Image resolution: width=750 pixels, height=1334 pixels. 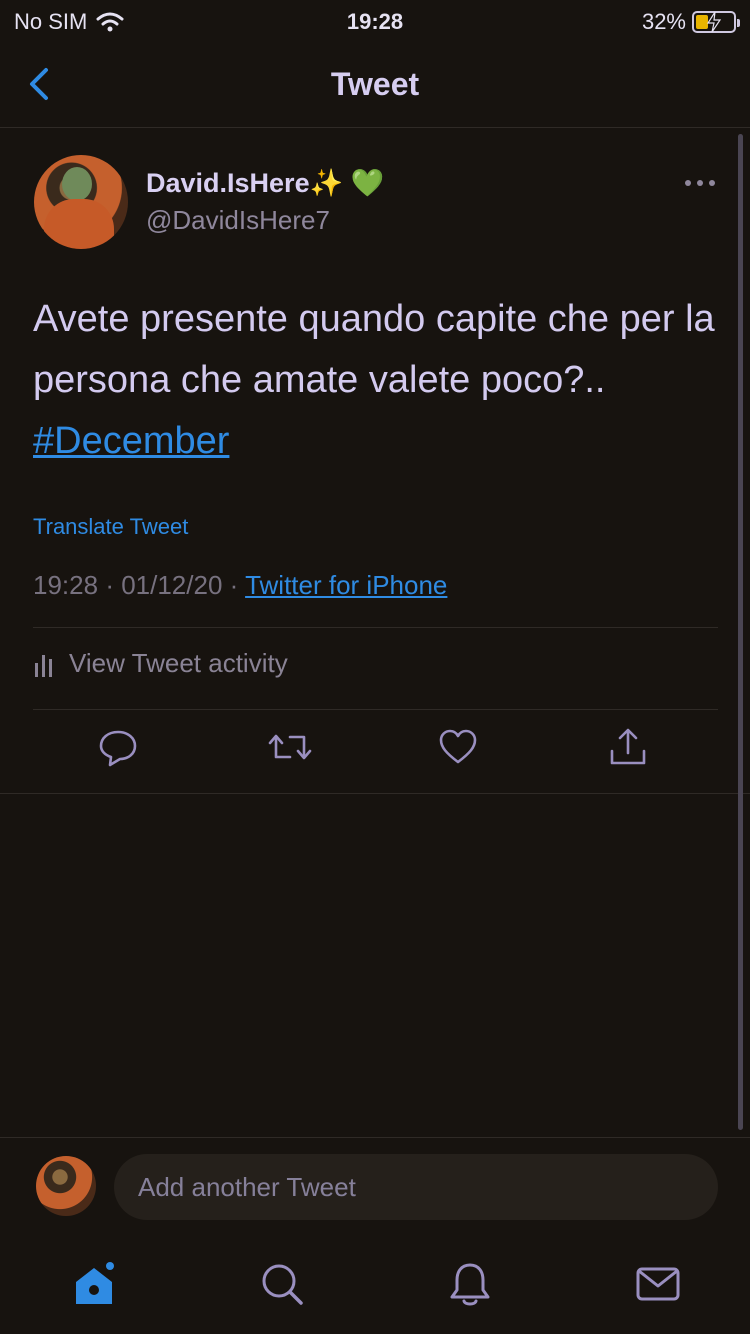 I want to click on nav-bar: Tweet, so click(x=375, y=85).